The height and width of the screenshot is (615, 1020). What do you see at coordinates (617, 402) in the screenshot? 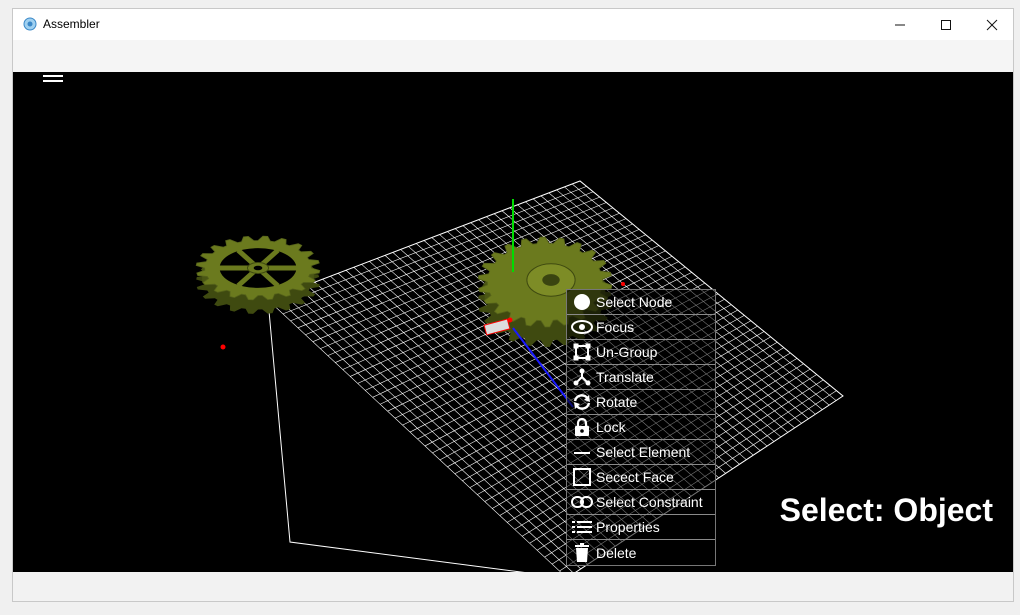
I see `menu-item-label: Rotate` at bounding box center [617, 402].